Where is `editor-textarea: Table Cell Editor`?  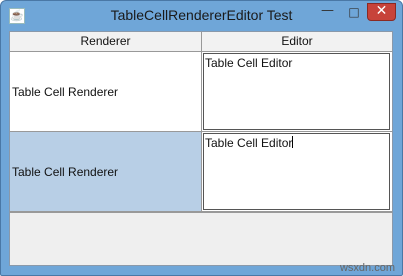
editor-textarea: Table Cell Editor is located at coordinates (296, 91).